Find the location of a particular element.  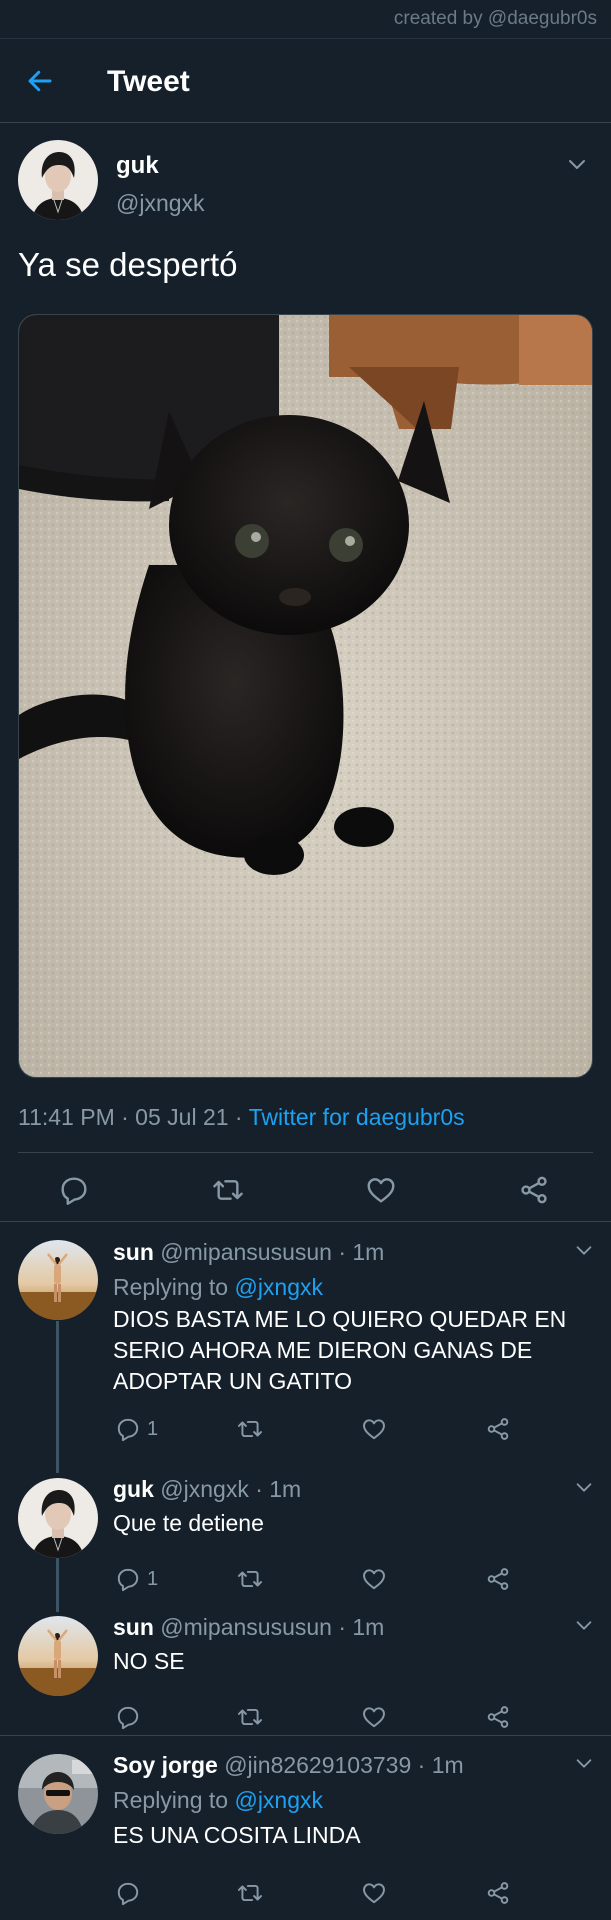

reply-header: guk @jxngxk · 1m is located at coordinates (207, 1489).